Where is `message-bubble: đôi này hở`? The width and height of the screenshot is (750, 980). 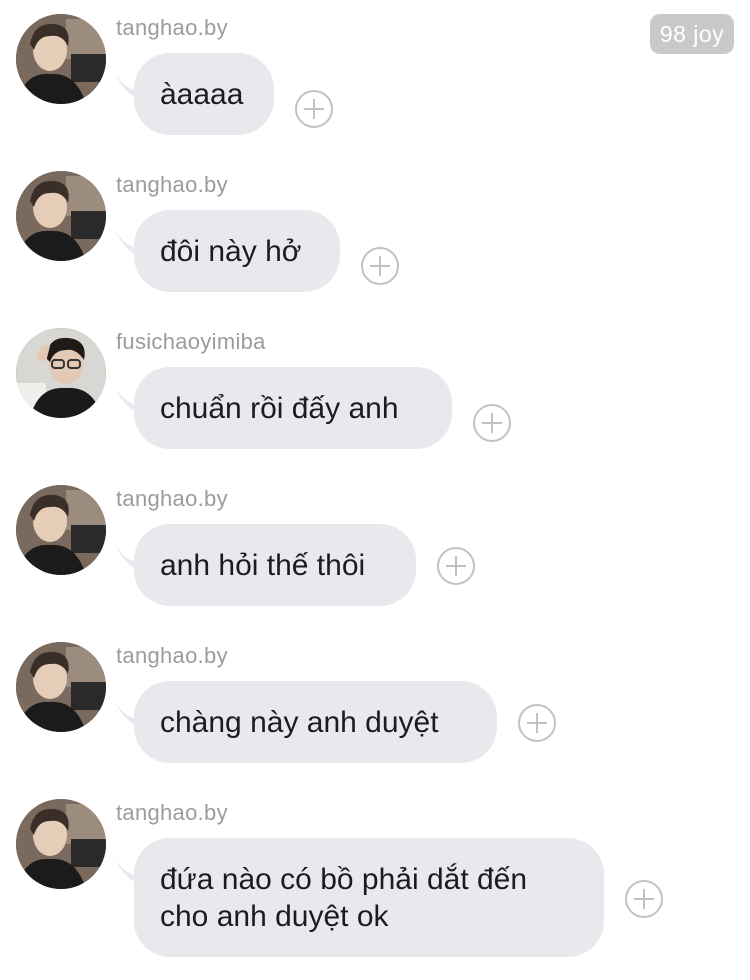
message-bubble: đôi này hở is located at coordinates (237, 251).